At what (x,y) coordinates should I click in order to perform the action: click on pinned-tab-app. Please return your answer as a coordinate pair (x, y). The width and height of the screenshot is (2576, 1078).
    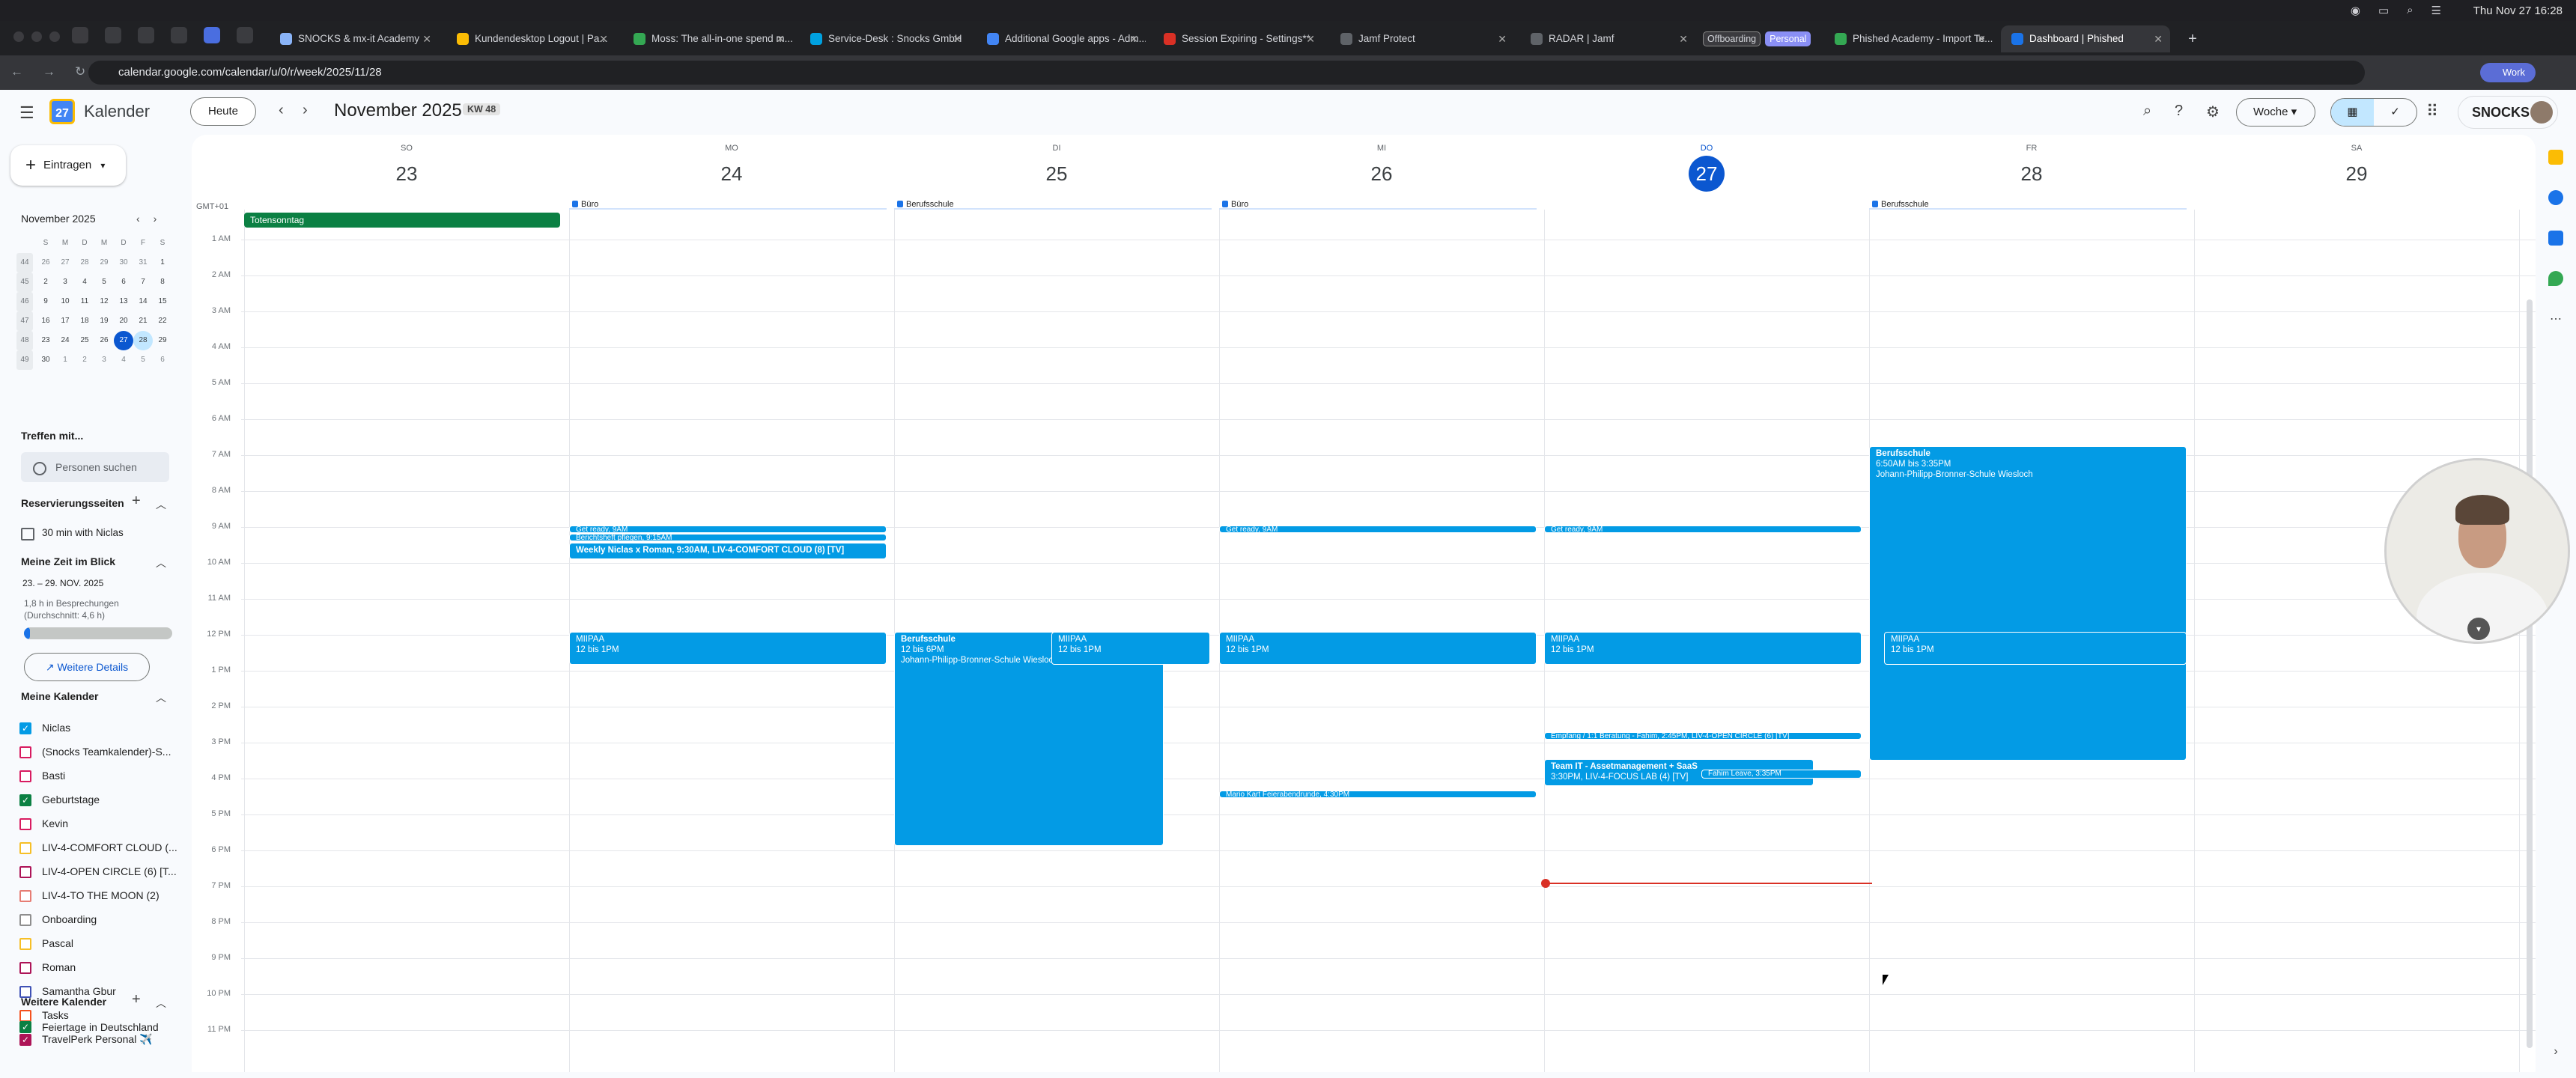
    Looking at the image, I should click on (179, 35).